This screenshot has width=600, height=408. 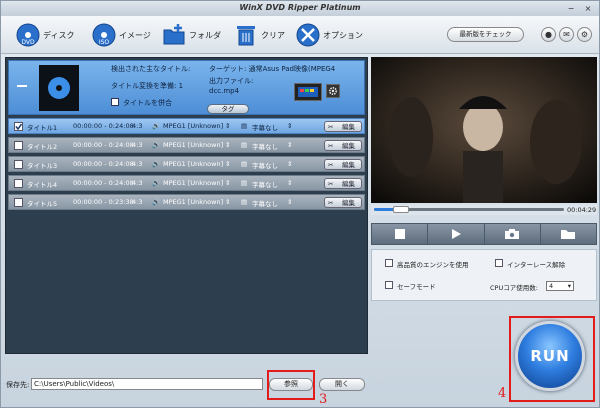 What do you see at coordinates (333, 91) in the screenshot?
I see `output-settings-button` at bounding box center [333, 91].